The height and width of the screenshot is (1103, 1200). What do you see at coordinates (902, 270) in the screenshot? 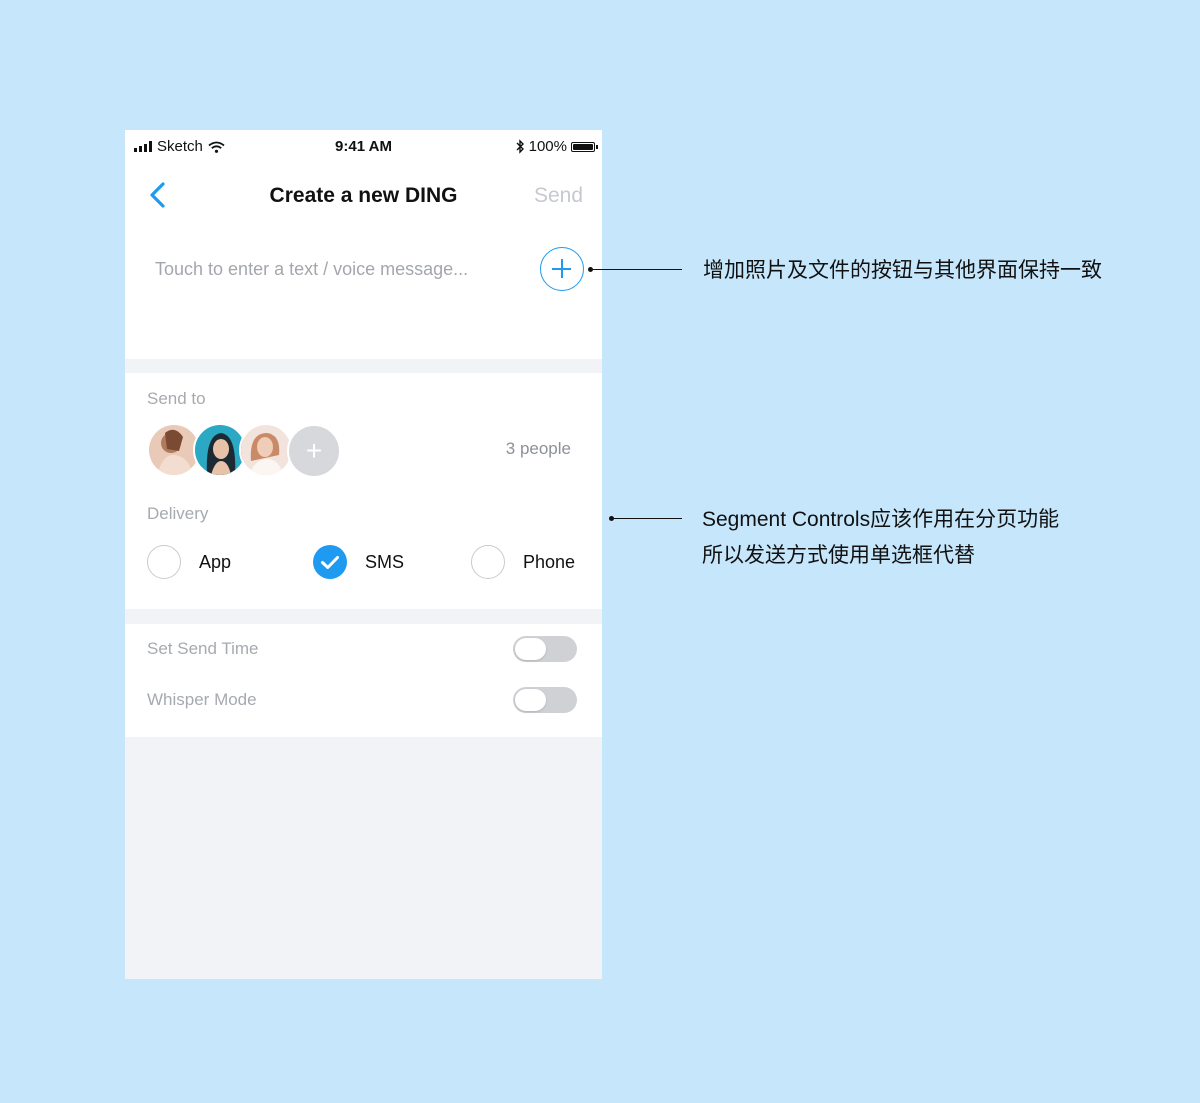
I see `annotation-1-text: 增加照片及文件的按钮与其他界面保持一致` at bounding box center [902, 270].